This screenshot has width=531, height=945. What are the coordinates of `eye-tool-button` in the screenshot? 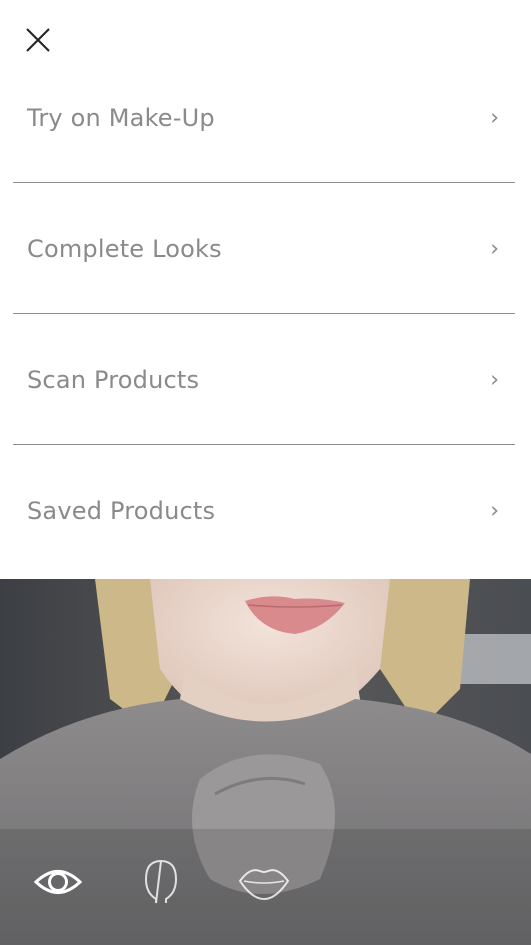 It's located at (58, 882).